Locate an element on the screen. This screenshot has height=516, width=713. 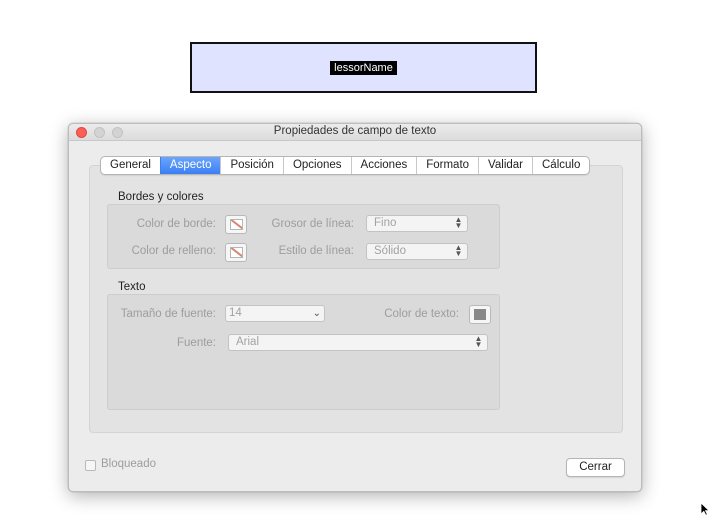
close-button: Cerrar is located at coordinates (595, 467).